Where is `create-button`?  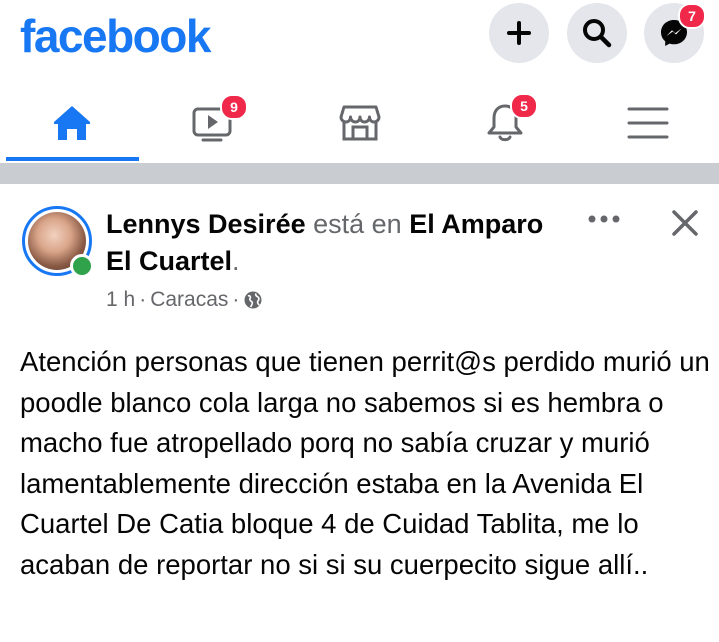 create-button is located at coordinates (519, 33).